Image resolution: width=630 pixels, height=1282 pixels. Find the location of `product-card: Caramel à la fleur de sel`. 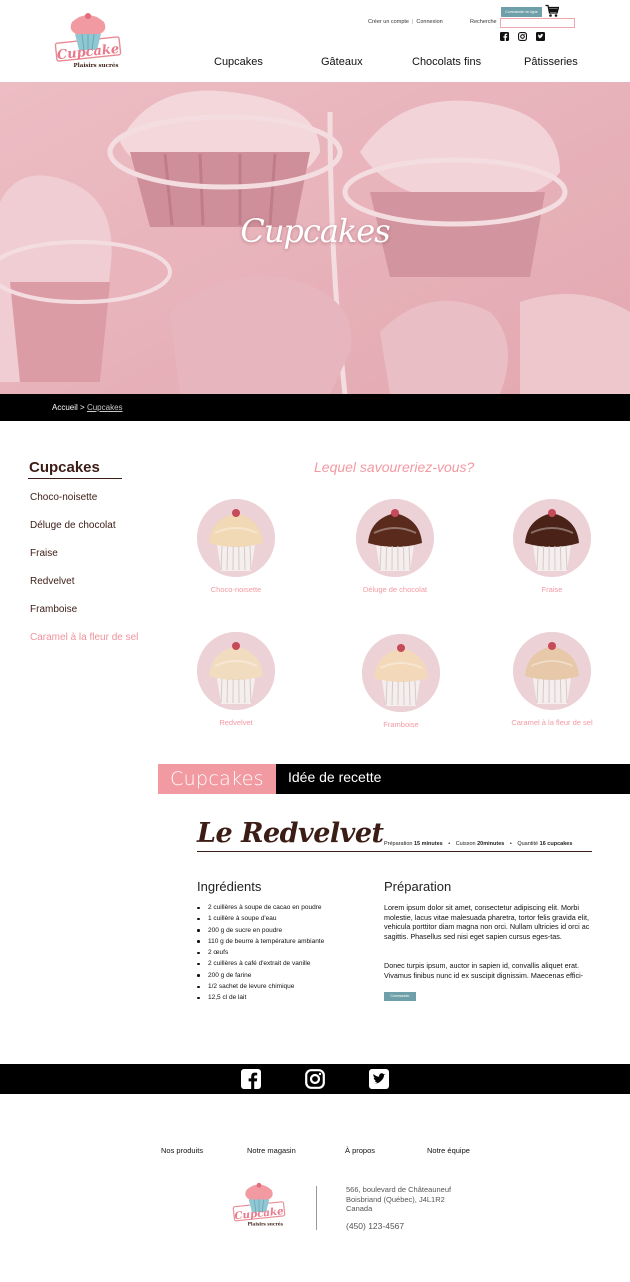

product-card: Caramel à la fleur de sel is located at coordinates (552, 679).